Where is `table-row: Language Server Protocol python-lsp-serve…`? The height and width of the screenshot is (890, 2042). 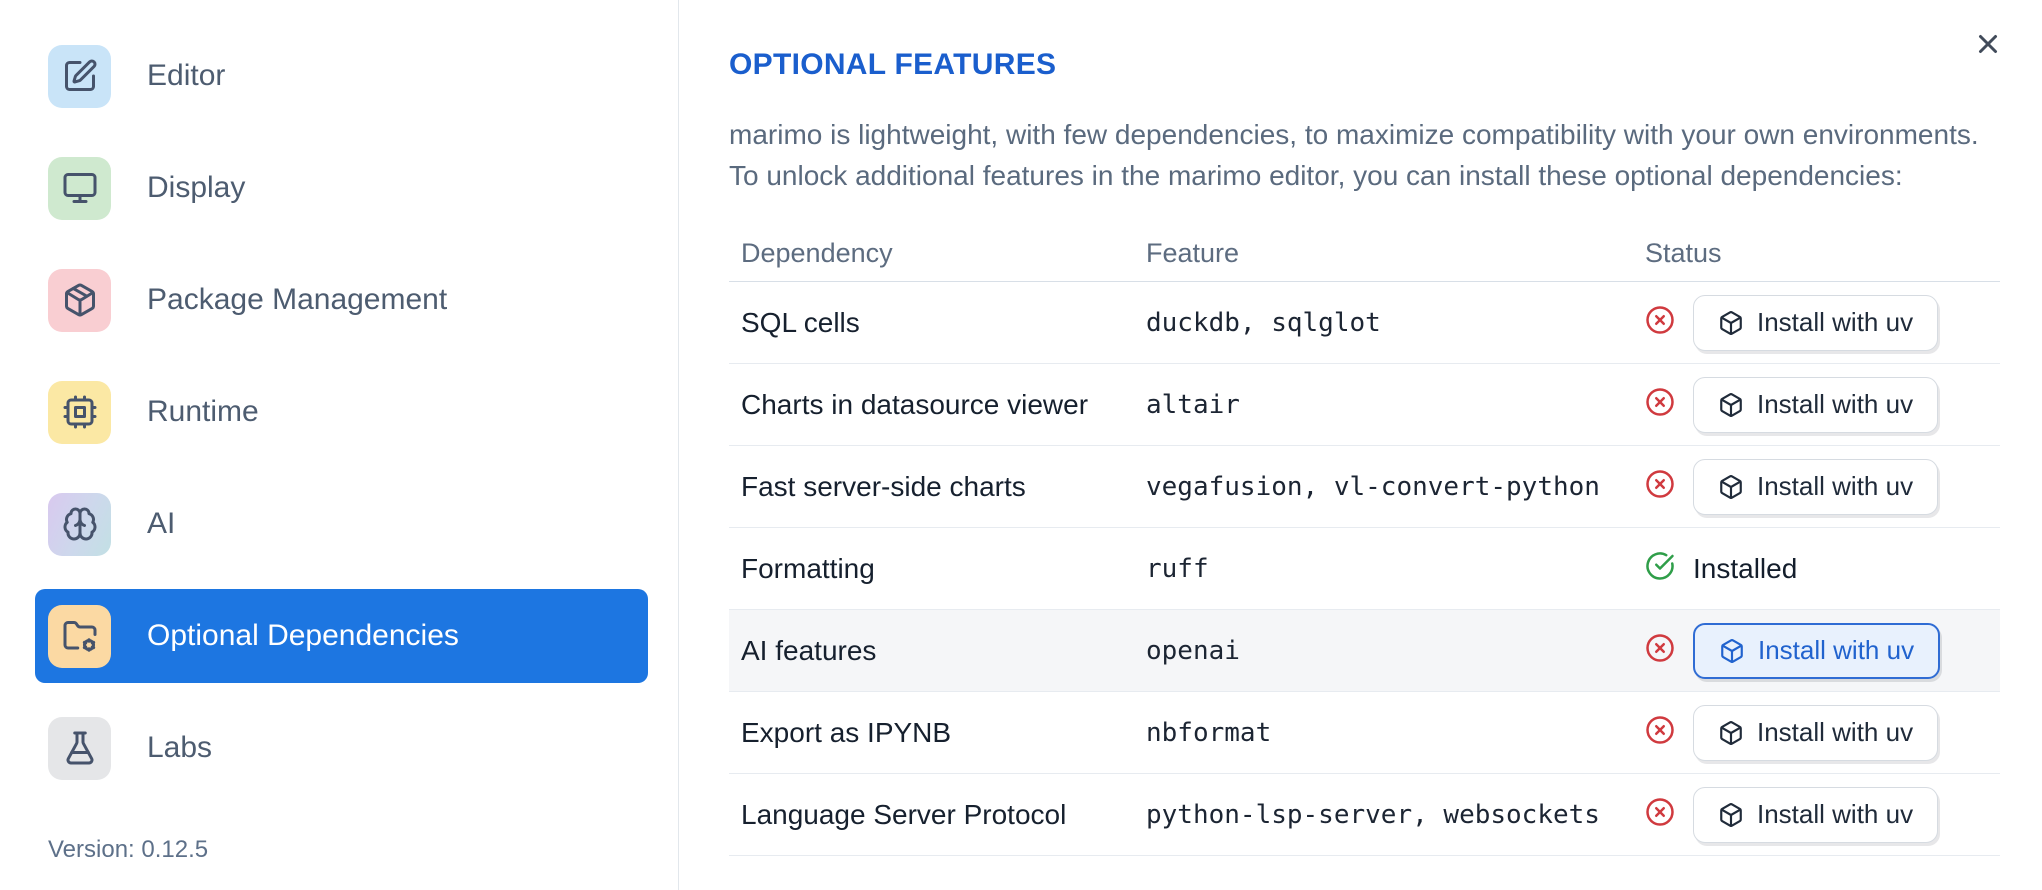 table-row: Language Server Protocol python-lsp-serve… is located at coordinates (1364, 815).